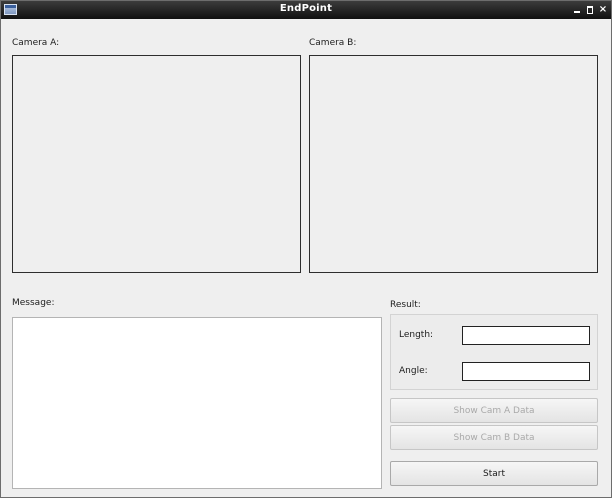 This screenshot has height=498, width=612. What do you see at coordinates (526, 371) in the screenshot?
I see `angle-field` at bounding box center [526, 371].